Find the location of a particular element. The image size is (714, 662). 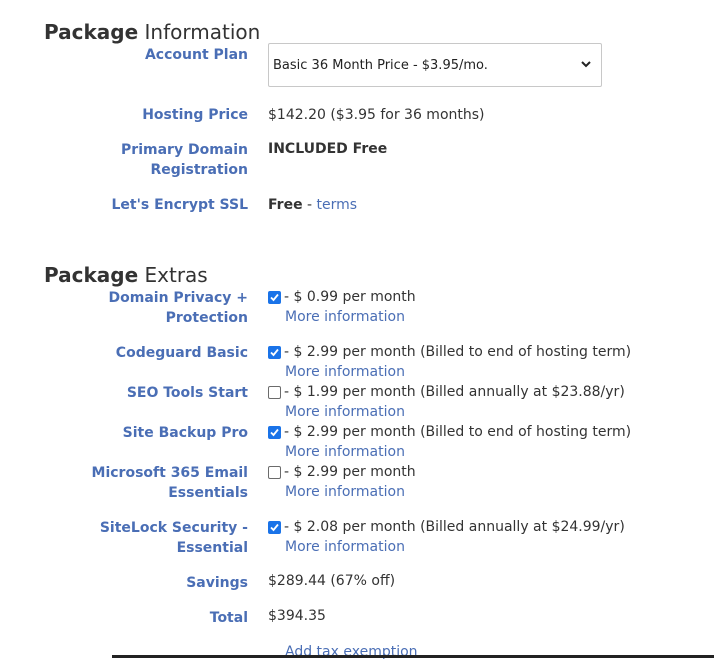

account-plan-label: Account Plan is located at coordinates (196, 55).